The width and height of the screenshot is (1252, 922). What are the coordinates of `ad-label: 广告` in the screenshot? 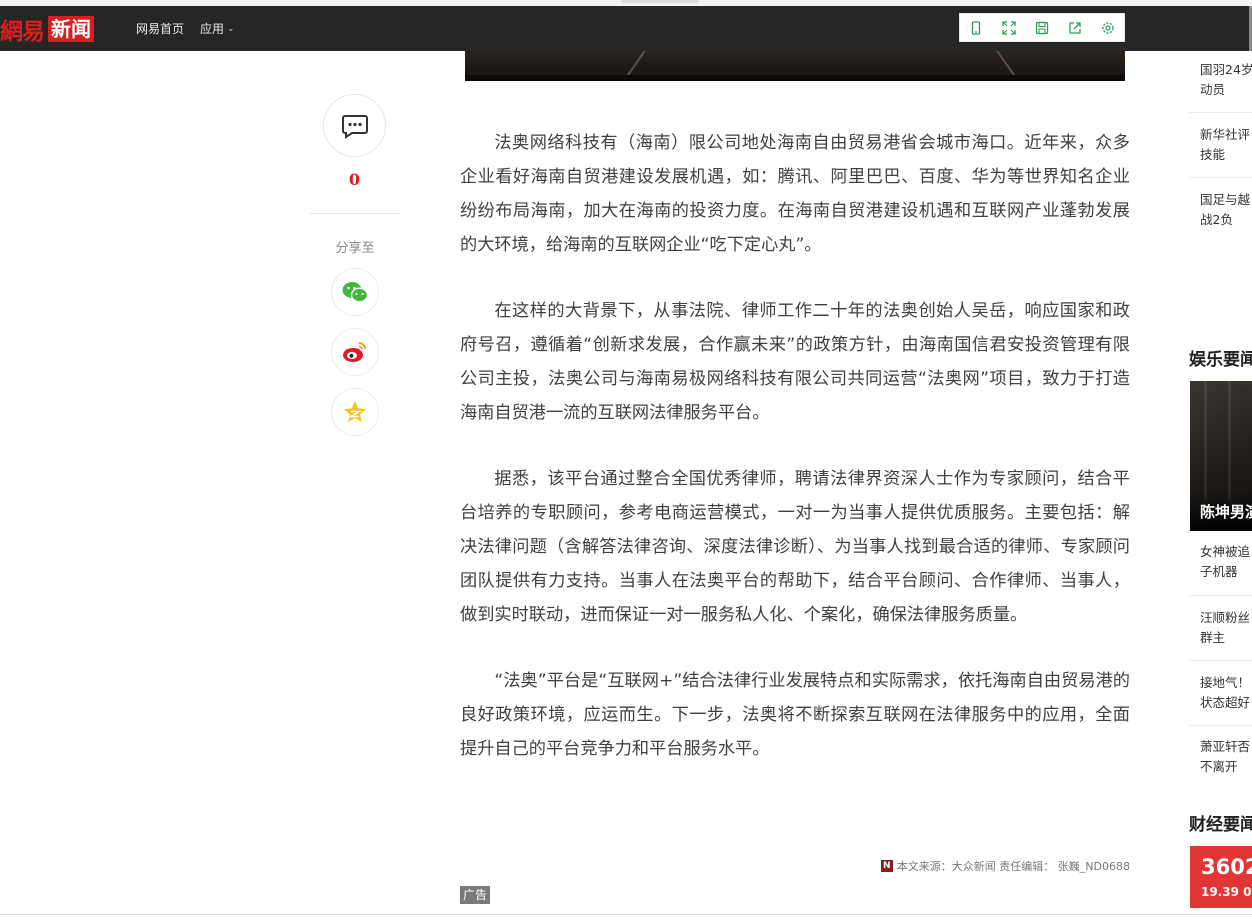 It's located at (475, 895).